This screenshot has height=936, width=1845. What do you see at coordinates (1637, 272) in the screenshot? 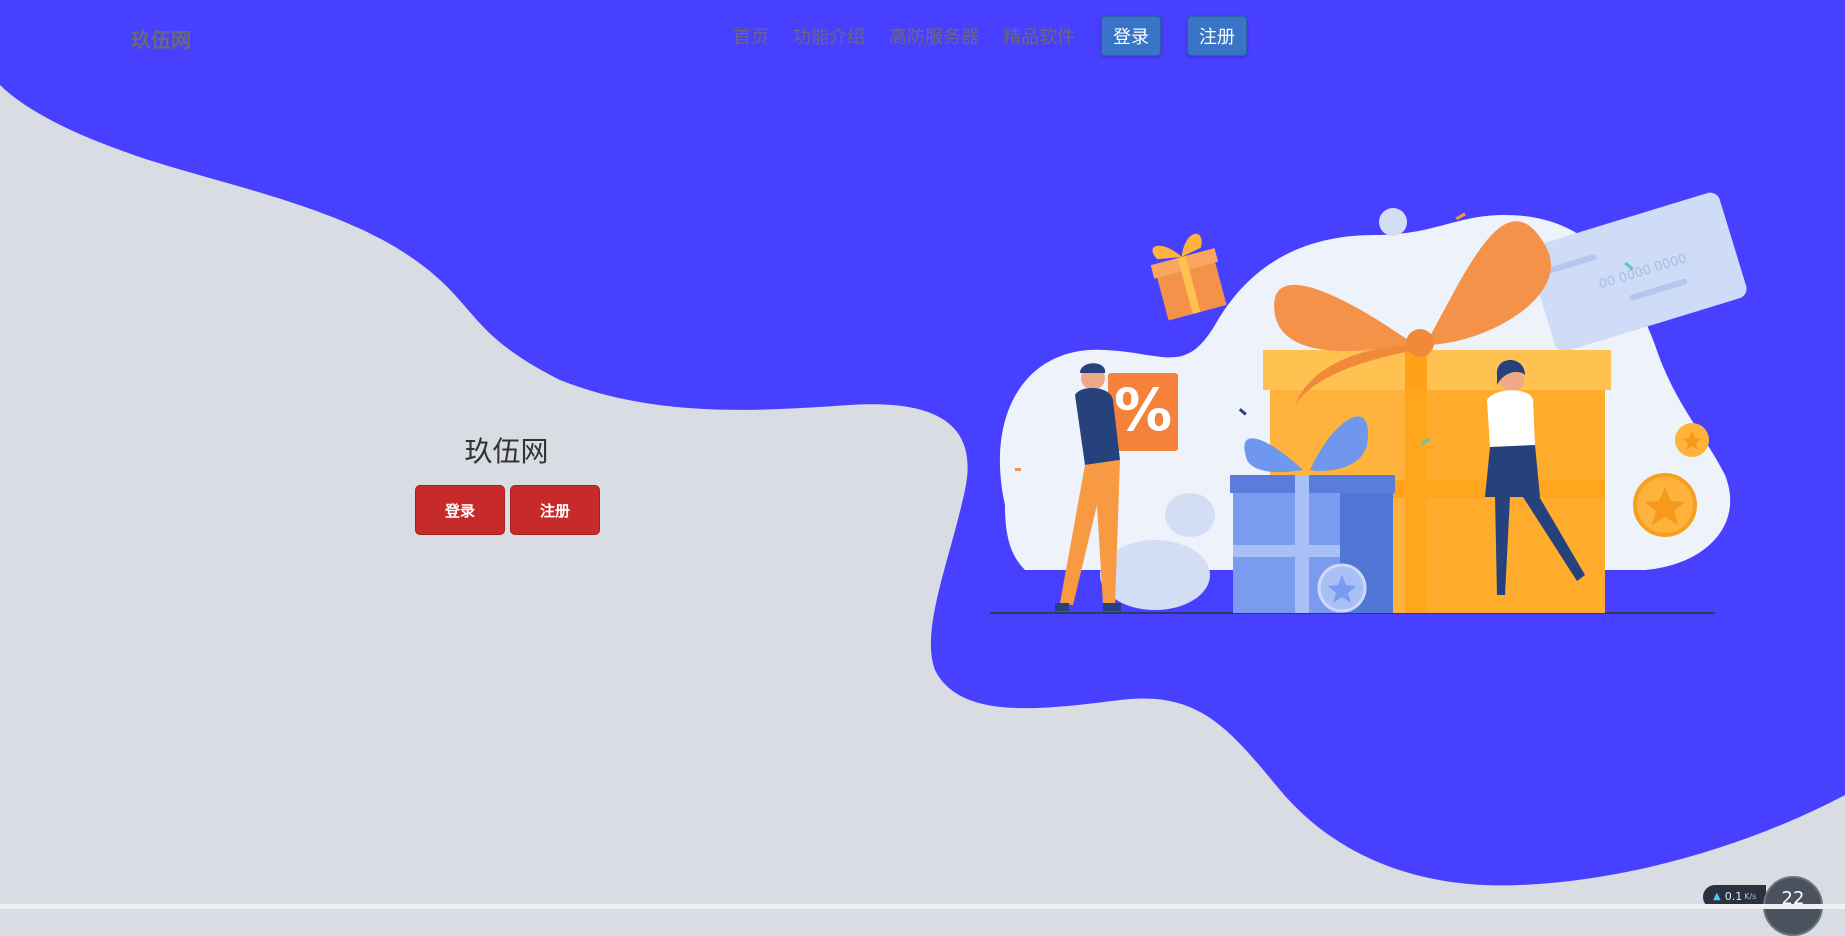
I see `credit-card-image: 00 0000 0000` at bounding box center [1637, 272].